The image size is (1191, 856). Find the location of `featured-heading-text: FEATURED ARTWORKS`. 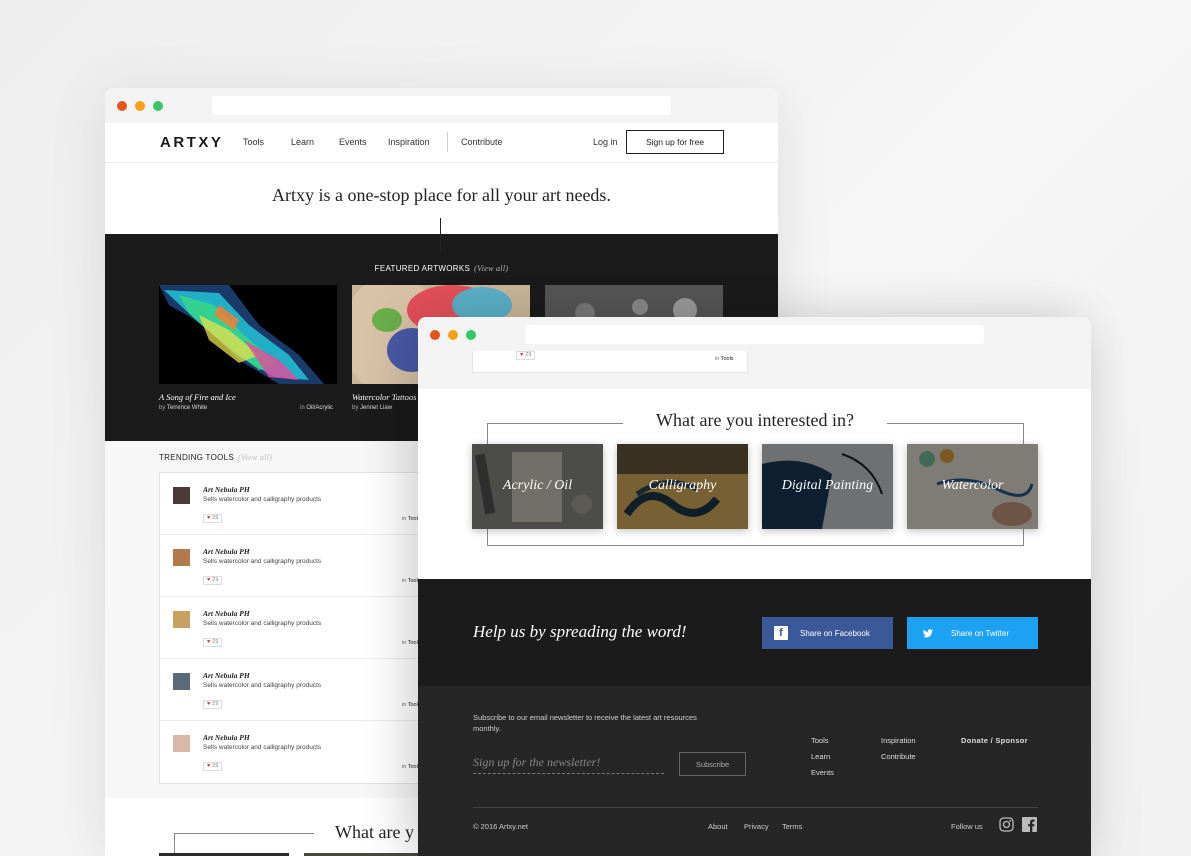

featured-heading-text: FEATURED ARTWORKS is located at coordinates (422, 268).